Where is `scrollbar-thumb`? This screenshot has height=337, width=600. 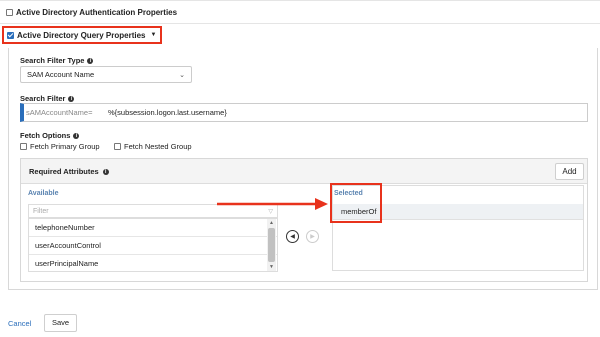
scrollbar-thumb is located at coordinates (271, 245).